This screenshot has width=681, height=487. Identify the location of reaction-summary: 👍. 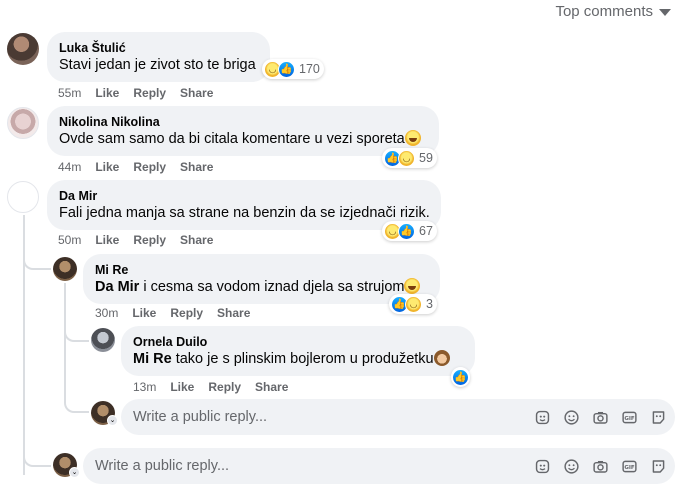
(460, 377).